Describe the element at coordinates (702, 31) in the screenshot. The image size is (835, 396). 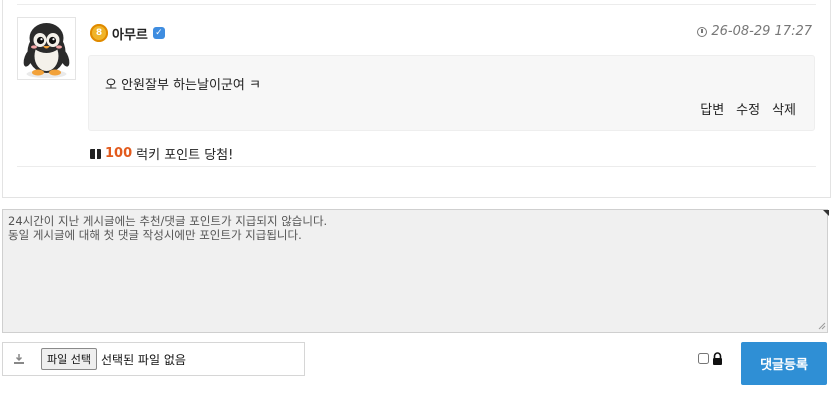
I see `clock-icon` at that location.